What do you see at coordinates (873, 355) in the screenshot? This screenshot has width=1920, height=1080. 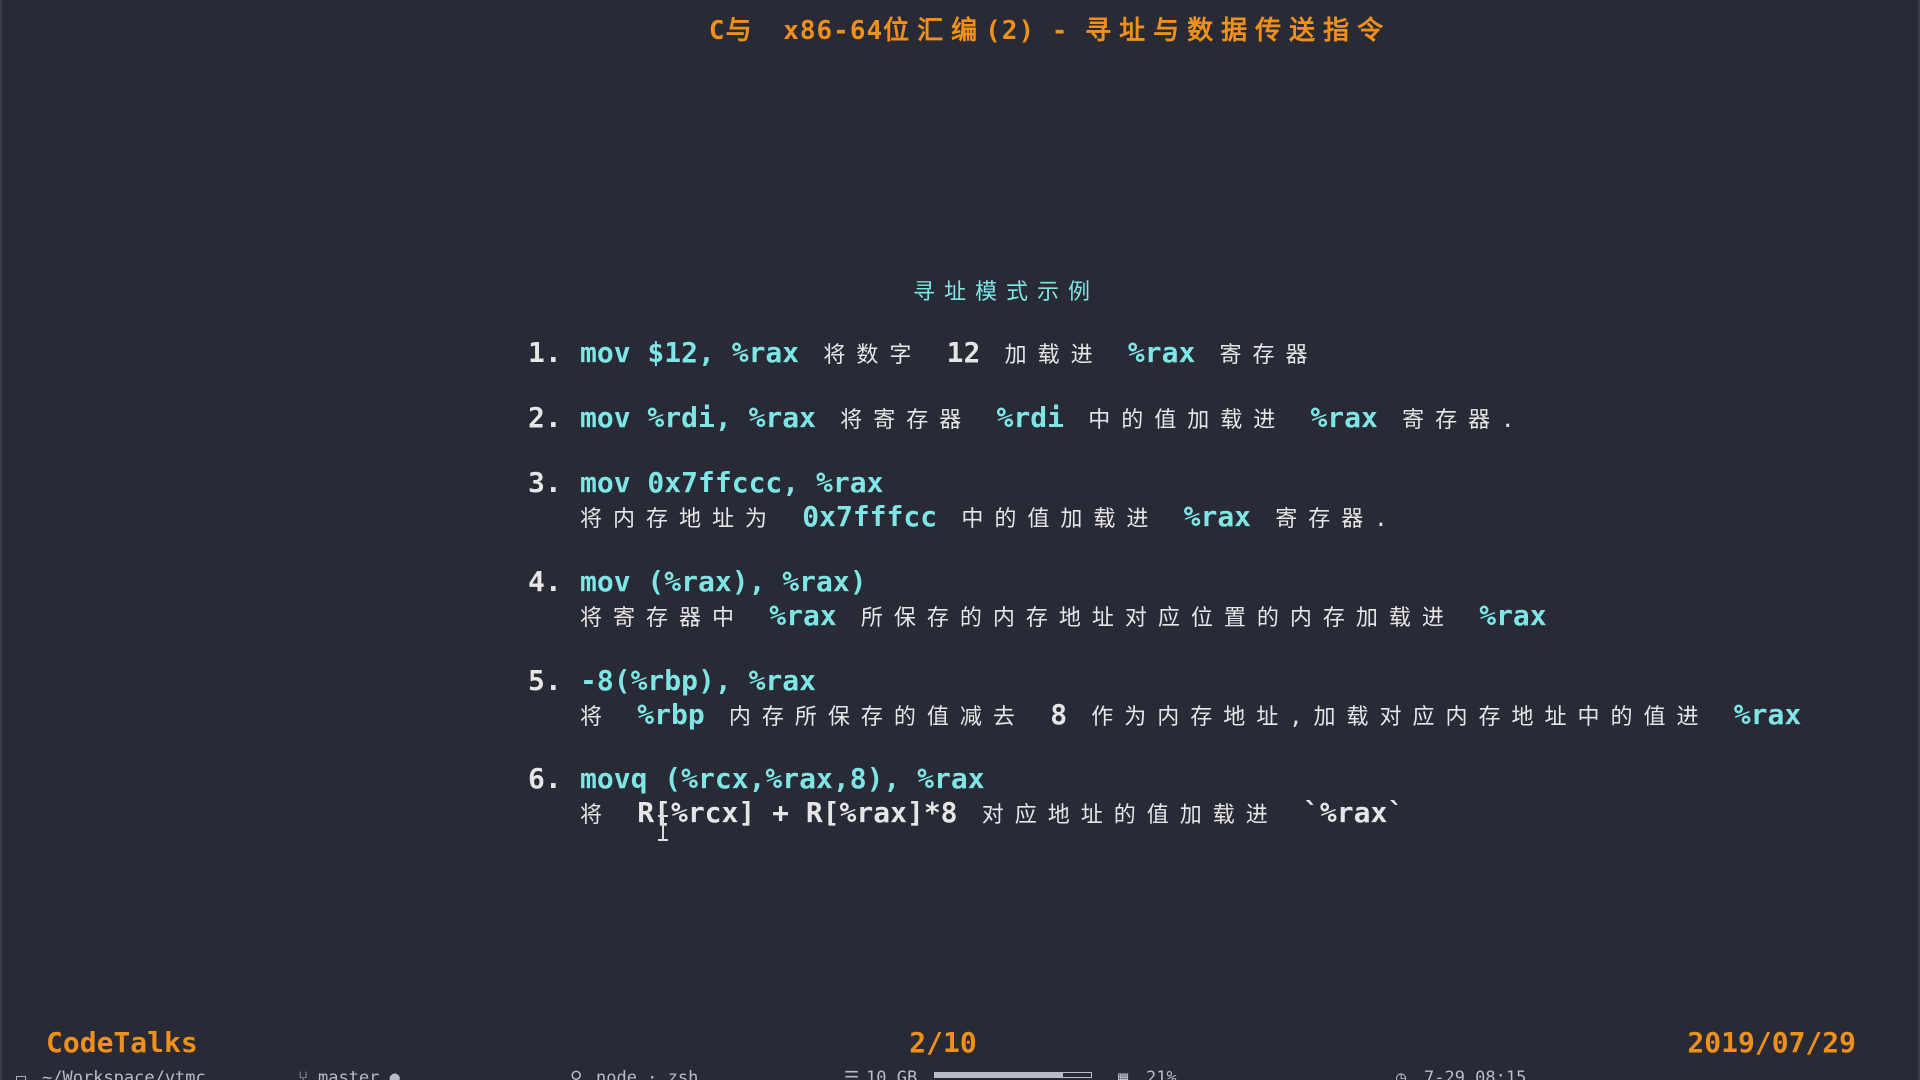 I see `description-text: 将数字` at bounding box center [873, 355].